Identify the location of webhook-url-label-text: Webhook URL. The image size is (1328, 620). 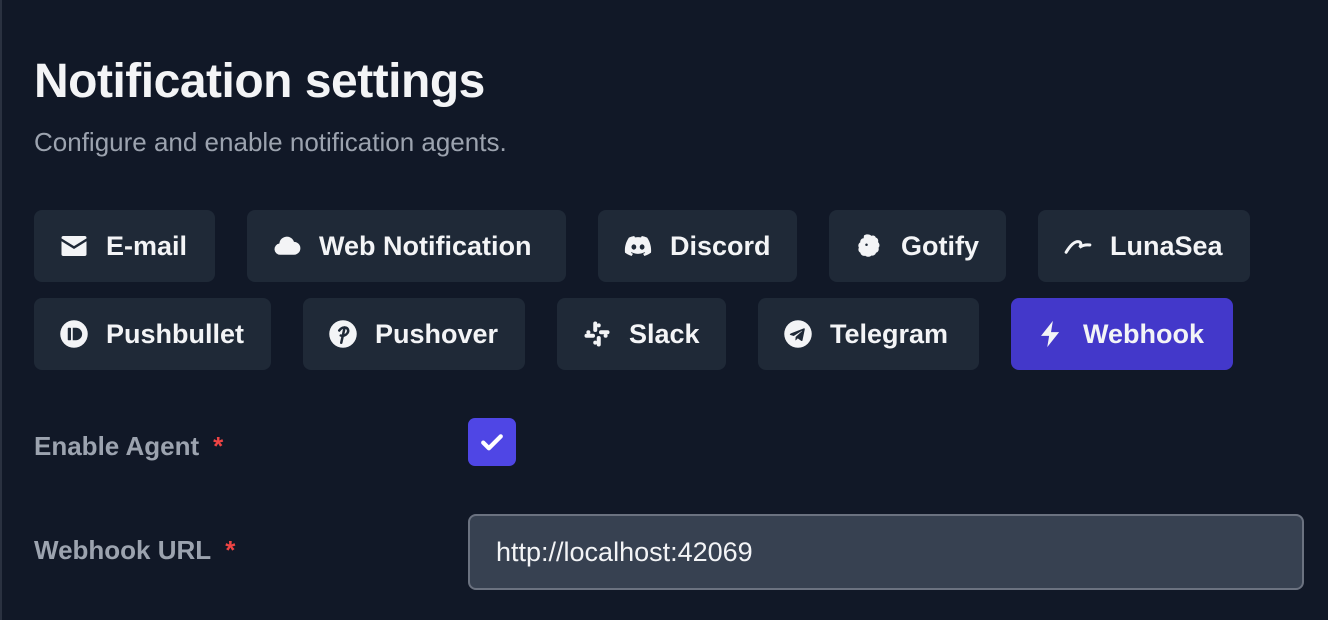
(123, 550).